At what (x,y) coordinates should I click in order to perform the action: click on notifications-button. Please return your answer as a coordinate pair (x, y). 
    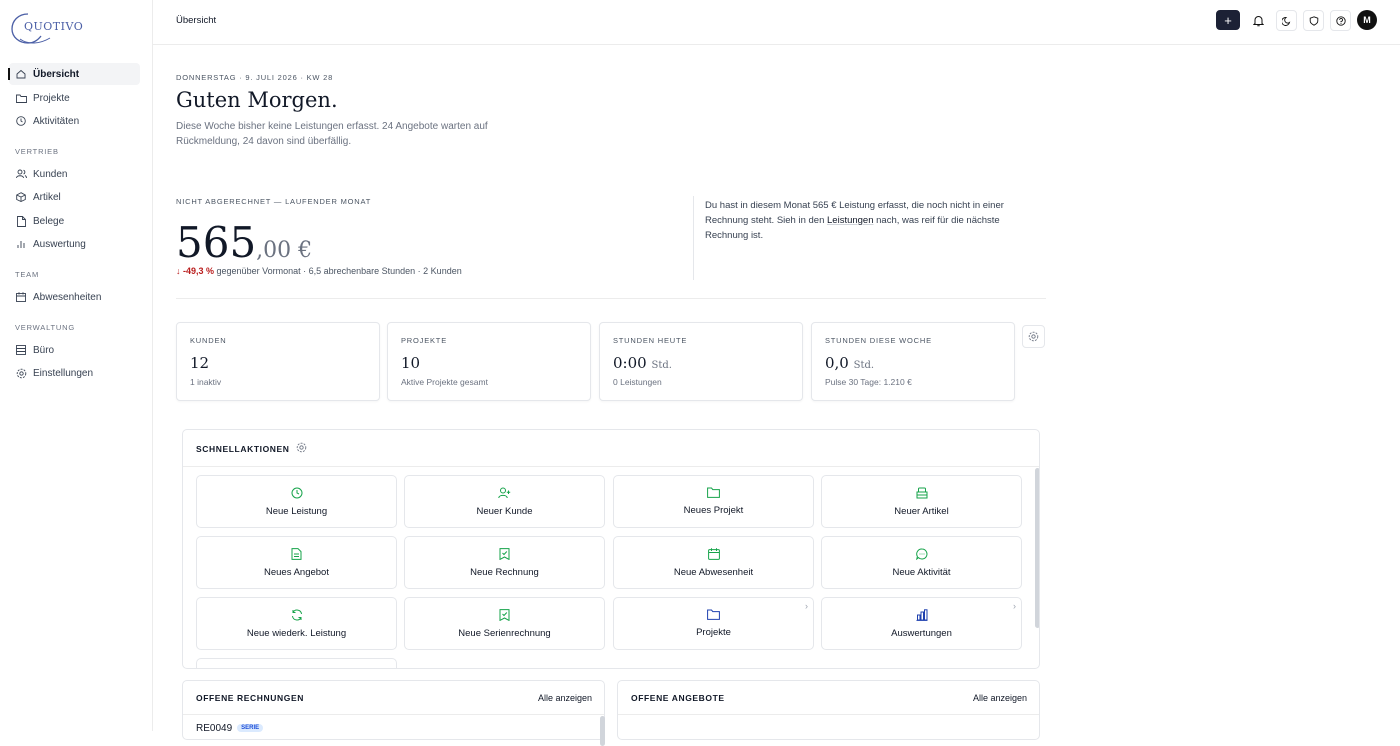
    Looking at the image, I should click on (1258, 20).